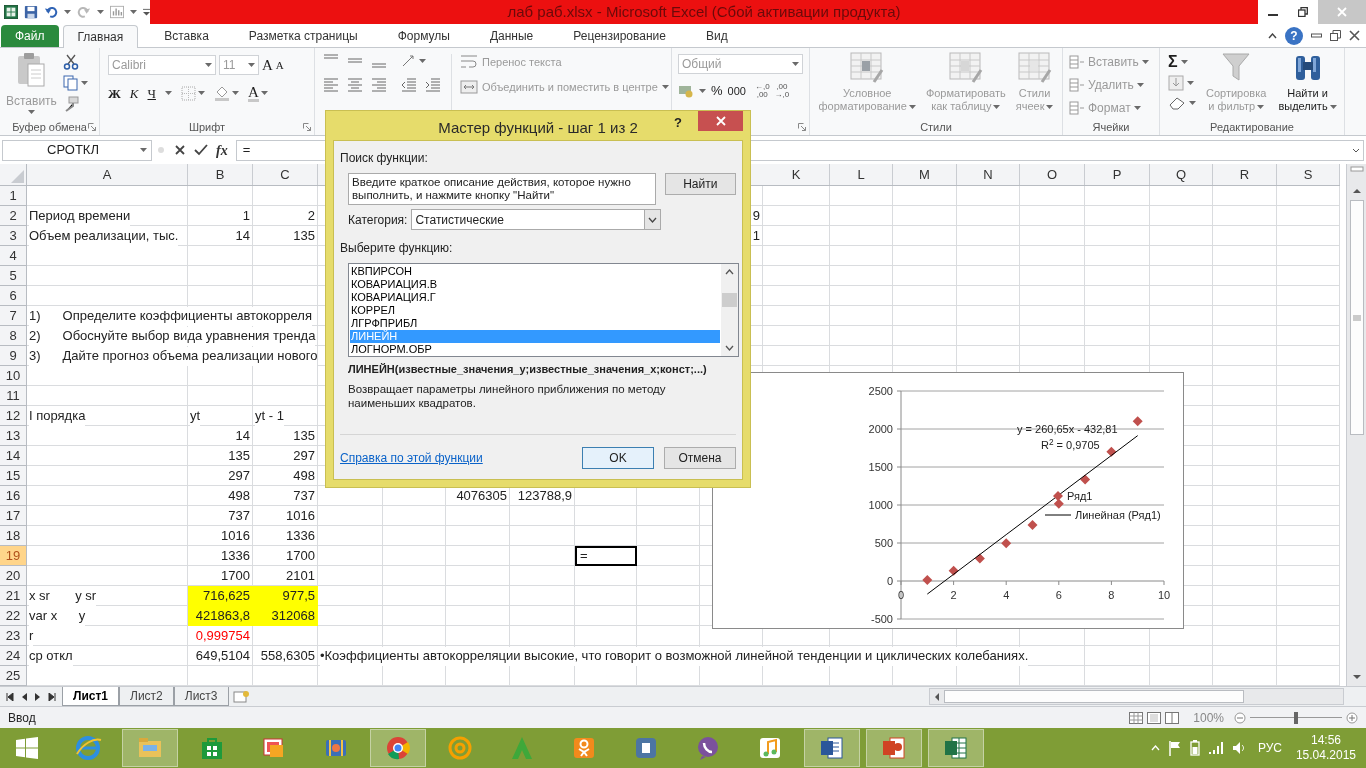 The width and height of the screenshot is (1366, 768). What do you see at coordinates (1194, 748) in the screenshot?
I see `battery-icon` at bounding box center [1194, 748].